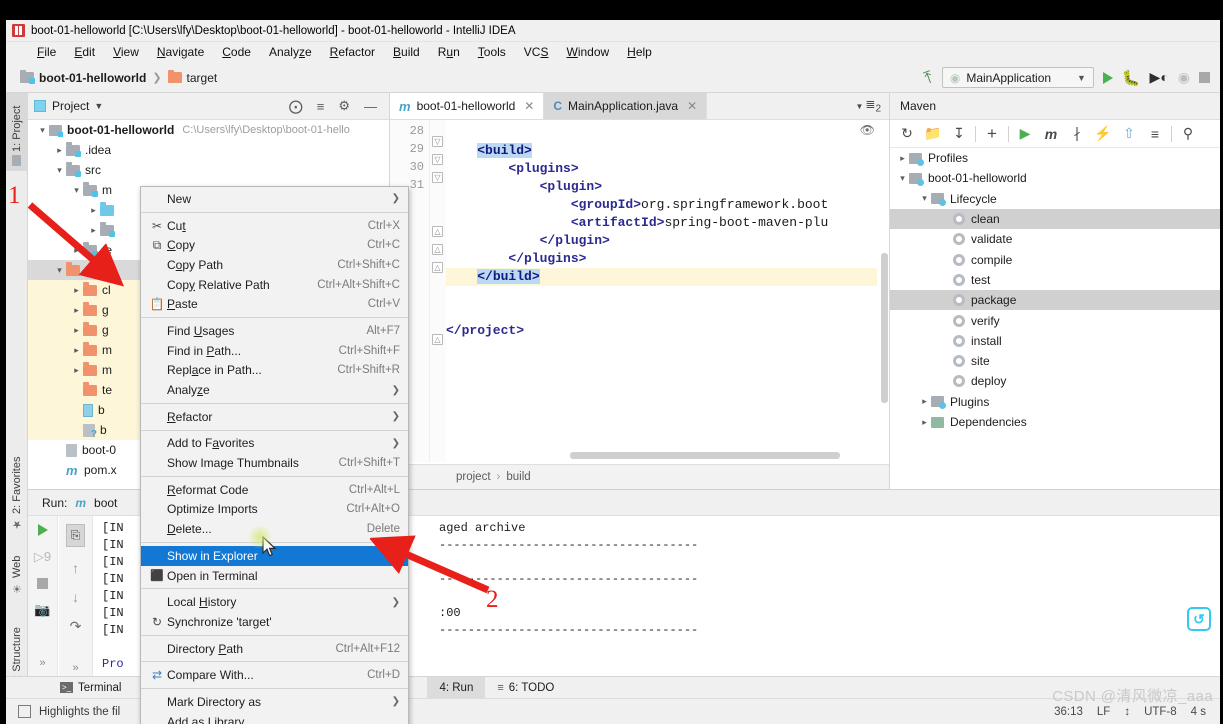 The image size is (1223, 724). What do you see at coordinates (1055, 300) in the screenshot?
I see `maven-tree-row: package` at bounding box center [1055, 300].